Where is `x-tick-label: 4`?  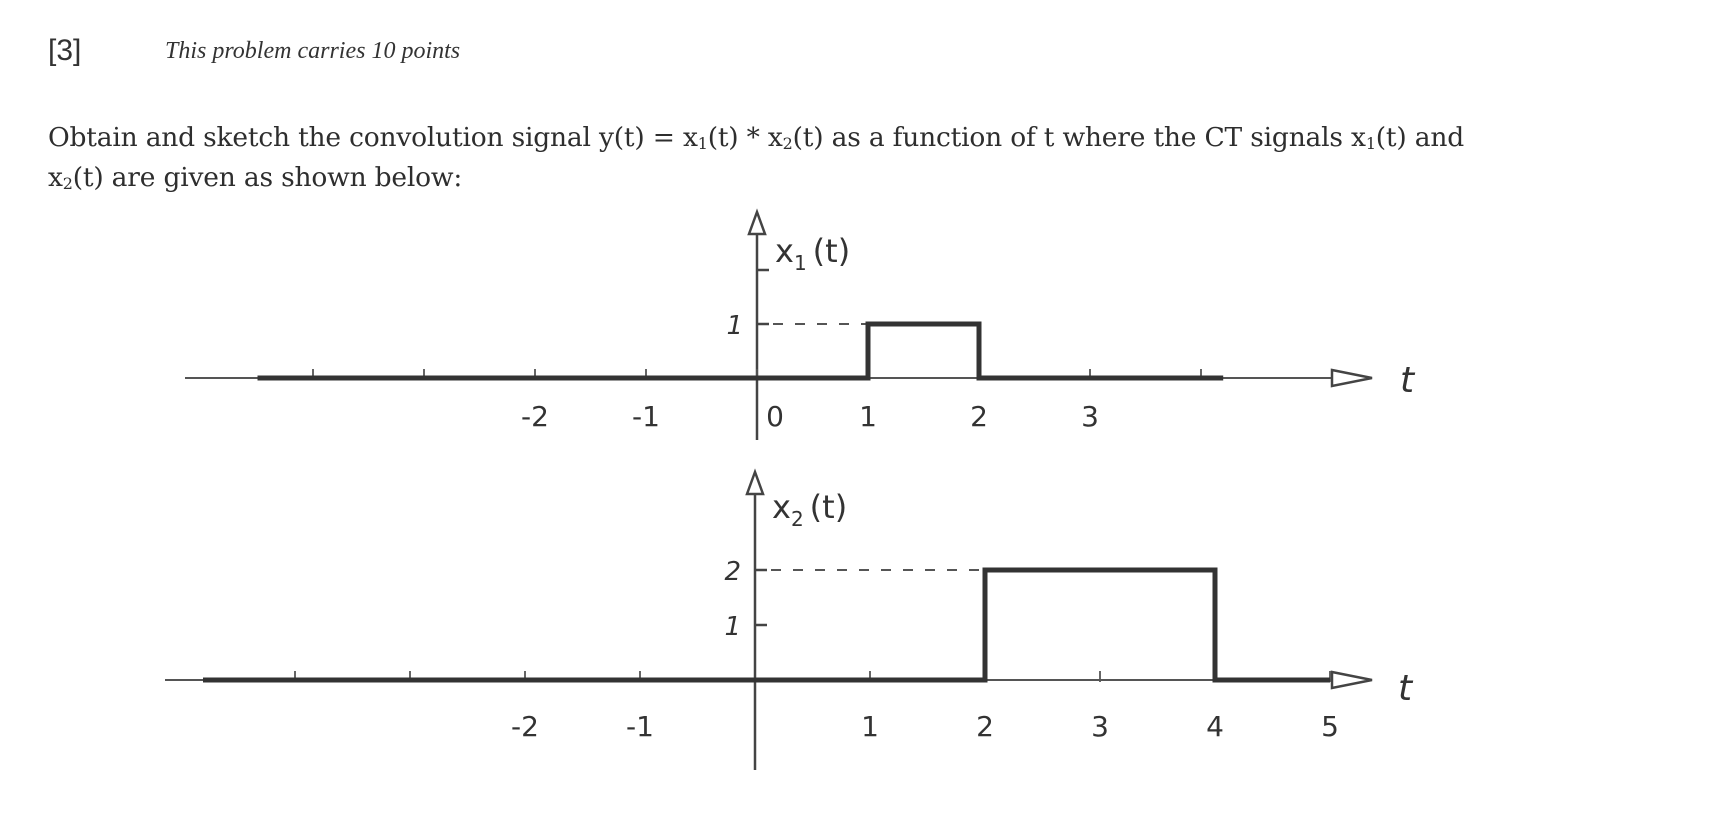
x-tick-label: 4 is located at coordinates (1215, 726).